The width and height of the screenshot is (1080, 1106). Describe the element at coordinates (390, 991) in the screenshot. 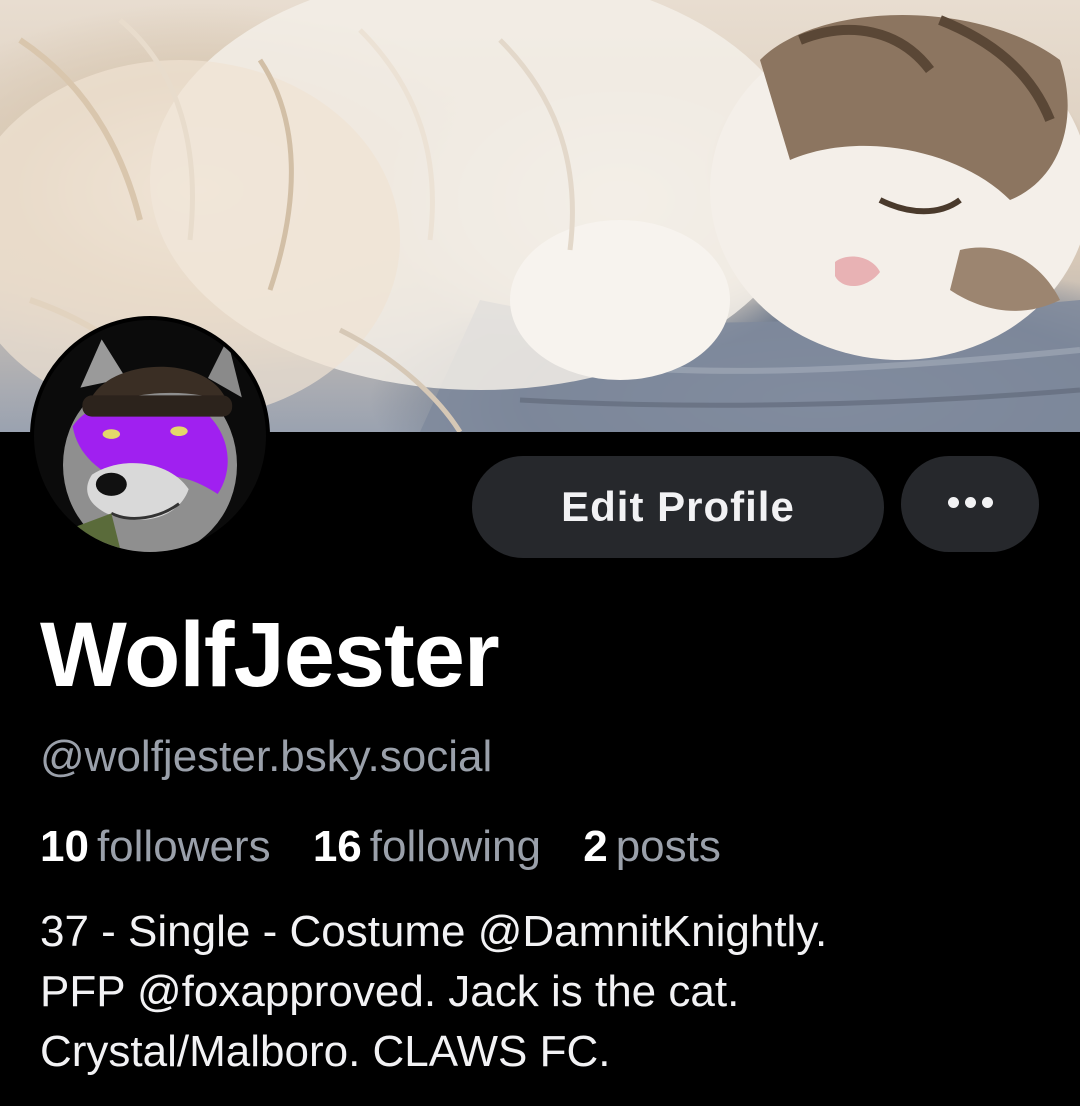

I see `bio-line: PFP @foxapproved. Jack is the cat.` at that location.